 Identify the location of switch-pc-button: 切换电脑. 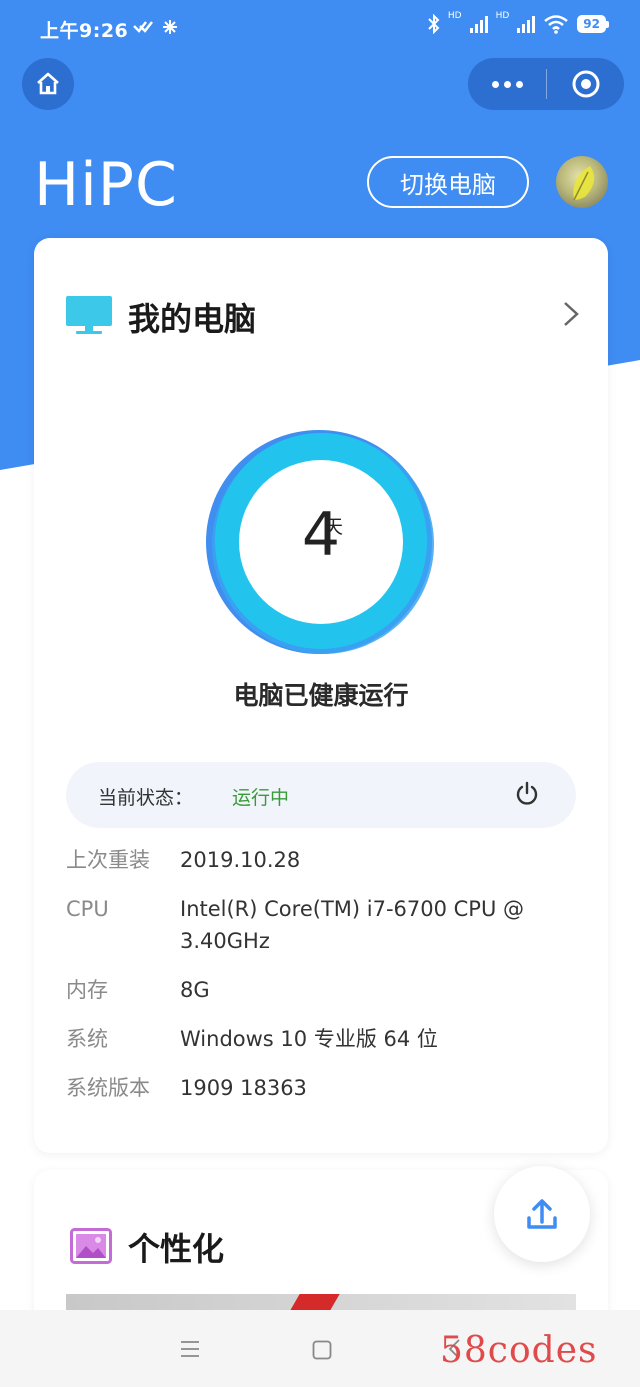
(448, 182).